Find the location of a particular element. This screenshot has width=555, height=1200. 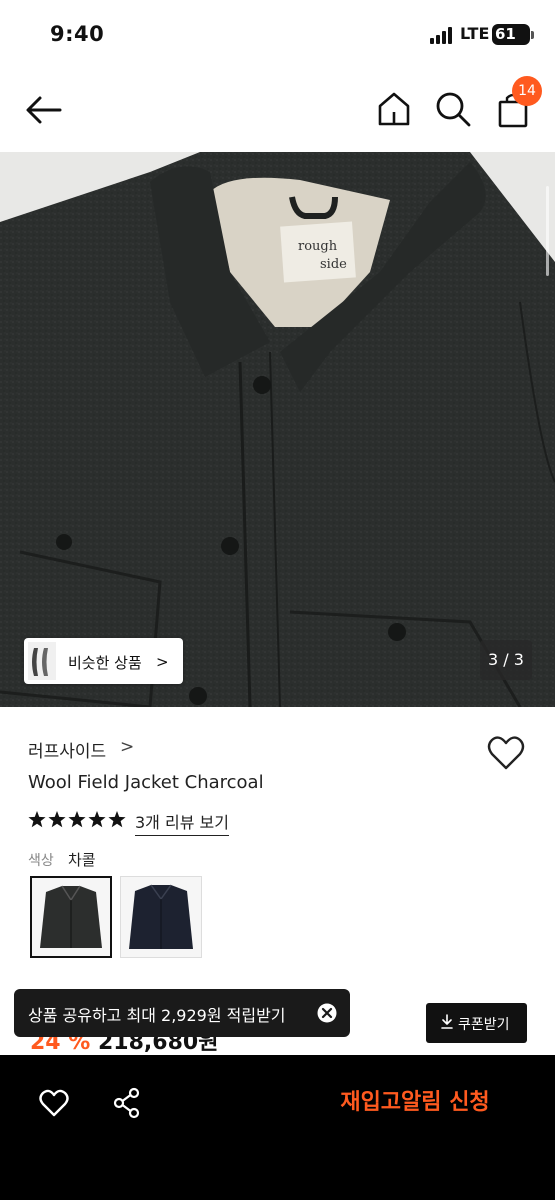

product-name: Wool Field Jacket Charcoal is located at coordinates (146, 782).